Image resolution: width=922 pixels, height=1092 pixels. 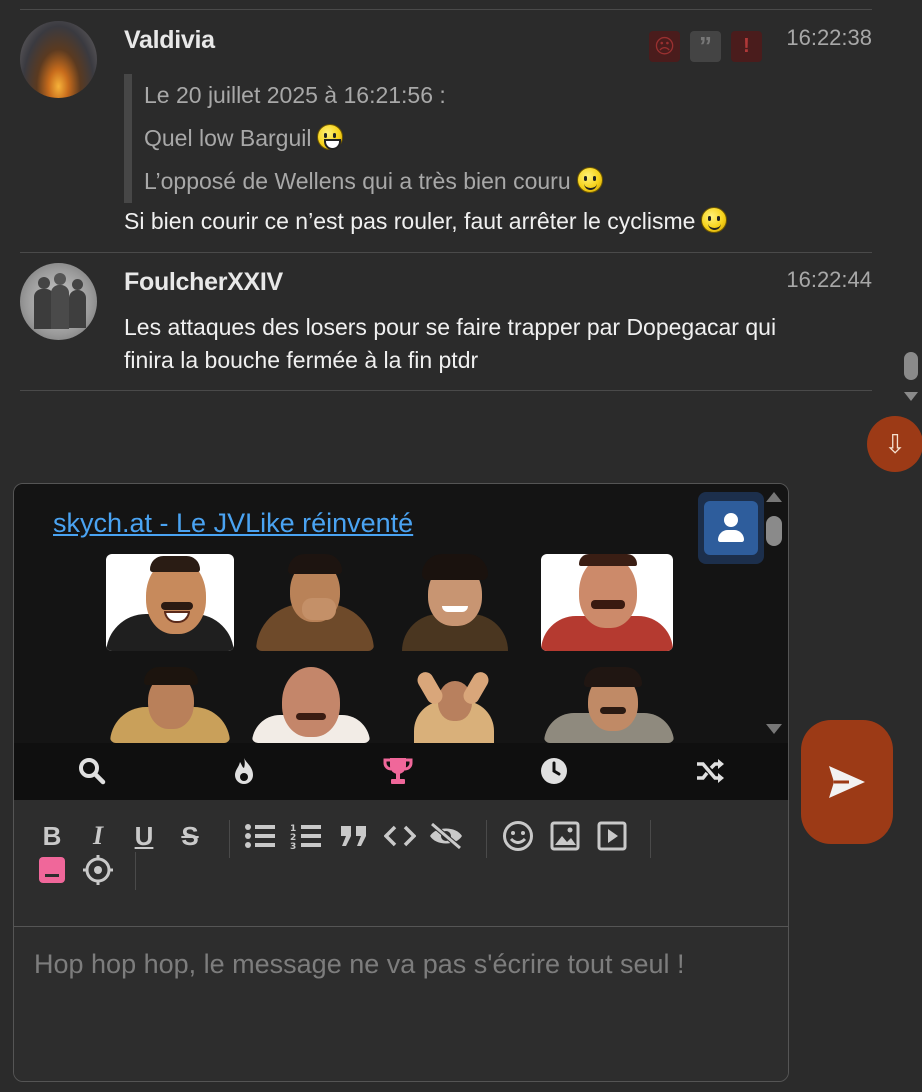 I want to click on spoiler-button, so click(x=446, y=836).